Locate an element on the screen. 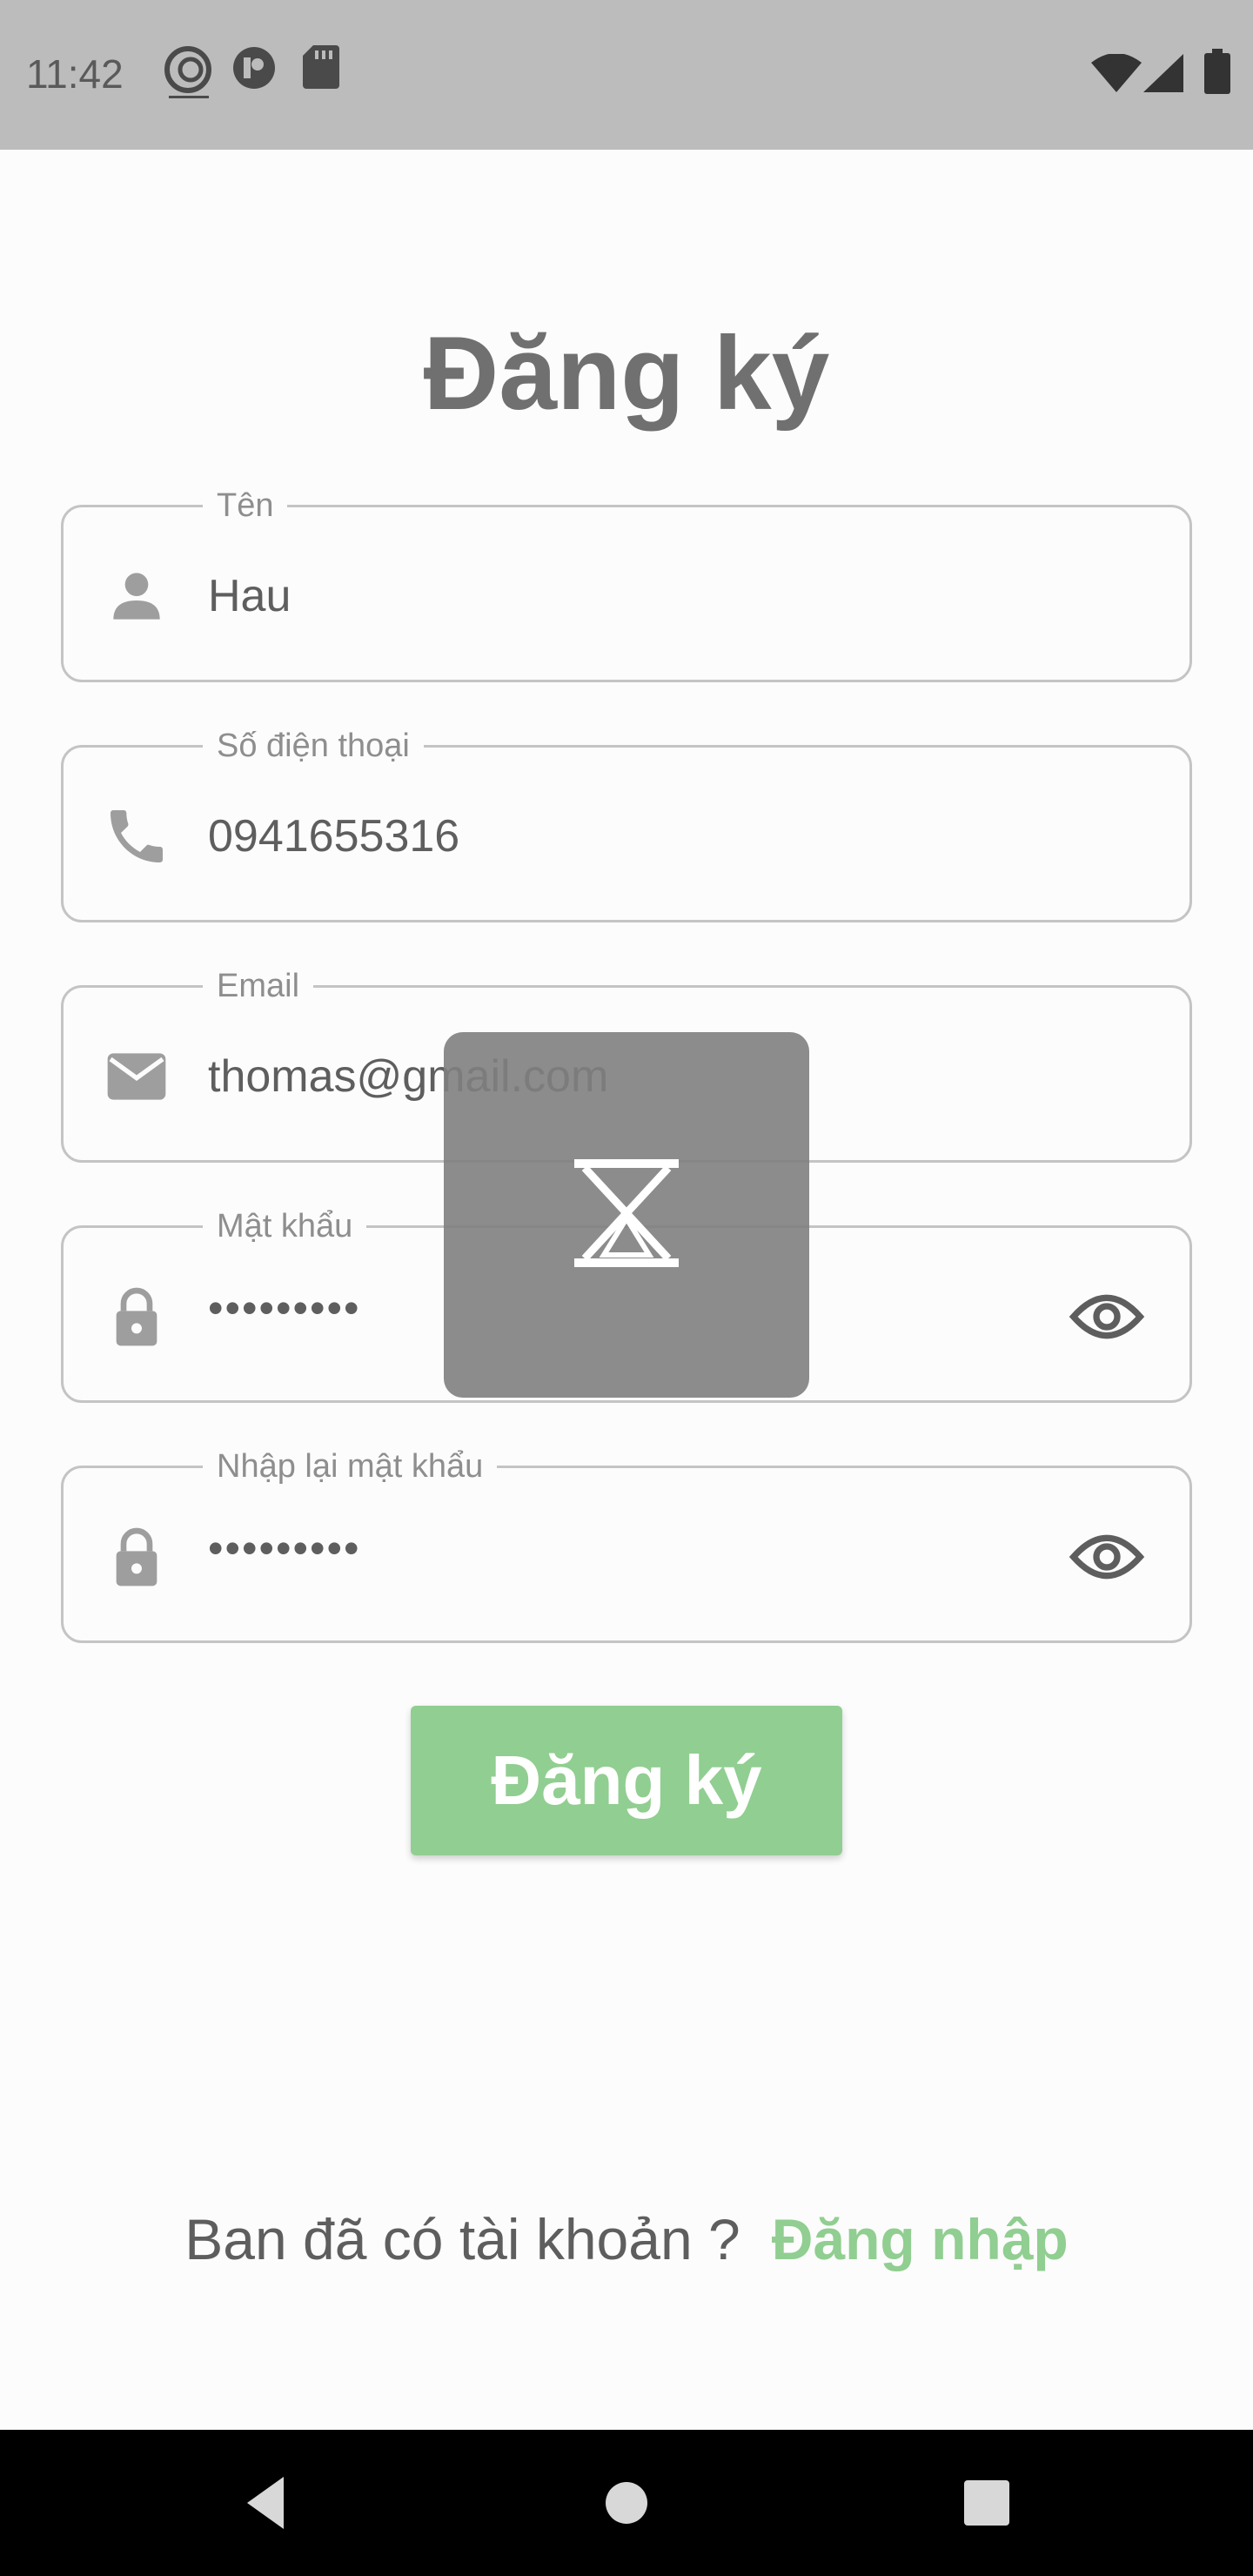  phone-field: Số điện thoại 0941655316 is located at coordinates (626, 823).